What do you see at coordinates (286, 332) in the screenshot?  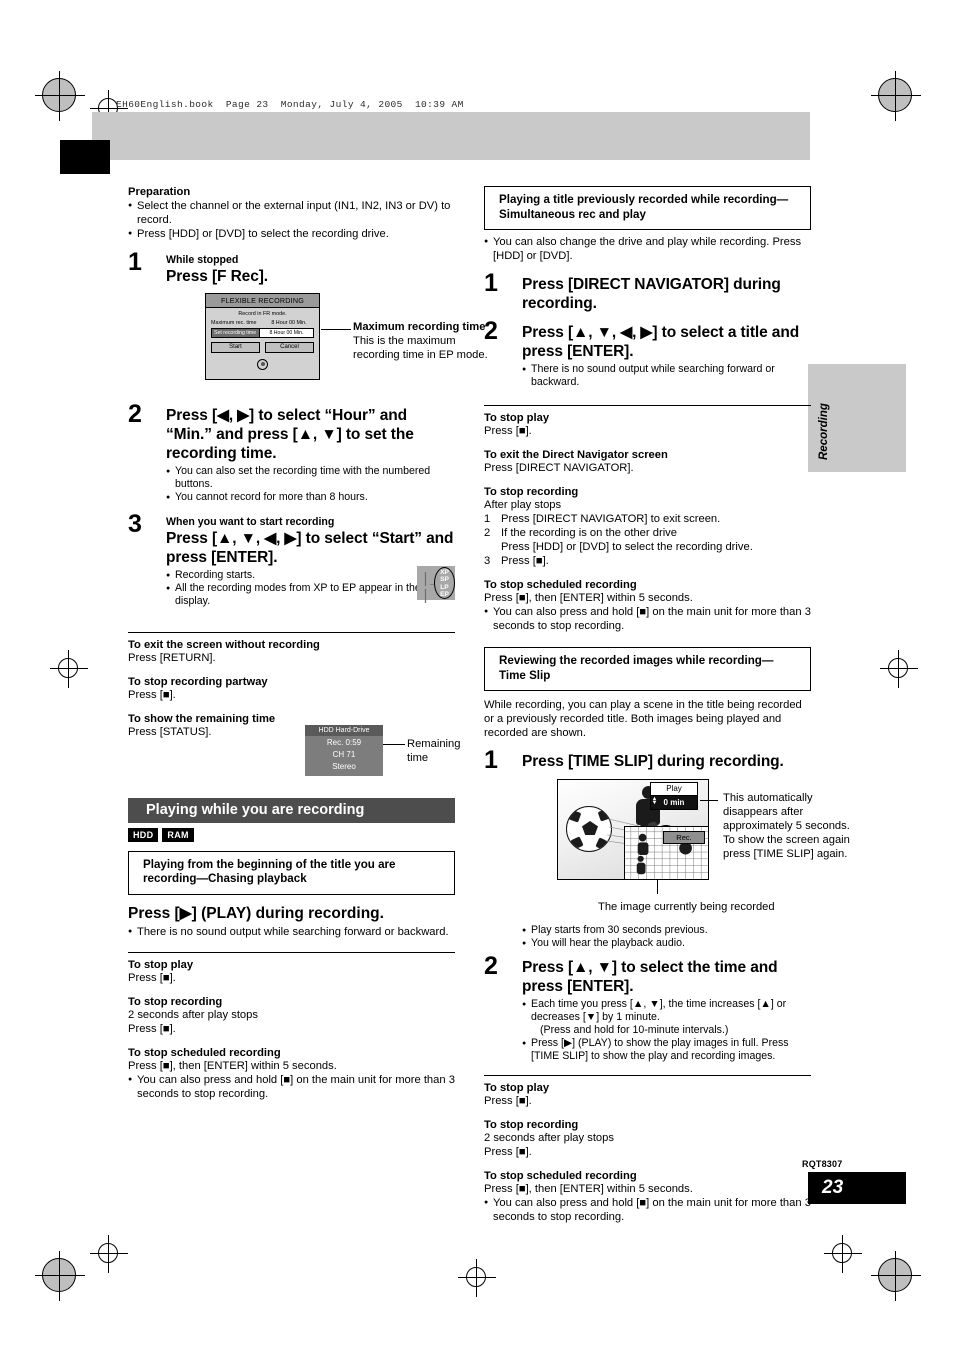 I see `set-recording-time-value: 8 Hour 00 Min.` at bounding box center [286, 332].